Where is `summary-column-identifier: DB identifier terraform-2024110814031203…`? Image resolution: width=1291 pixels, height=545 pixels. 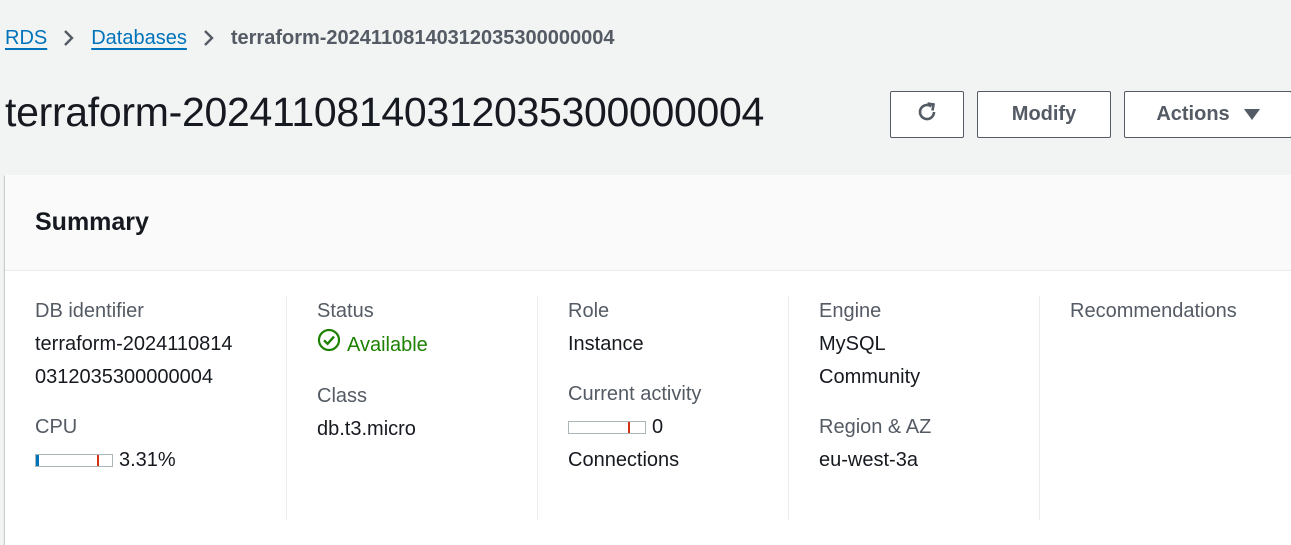
summary-column-identifier: DB identifier terraform-2024110814031203… is located at coordinates (145, 408).